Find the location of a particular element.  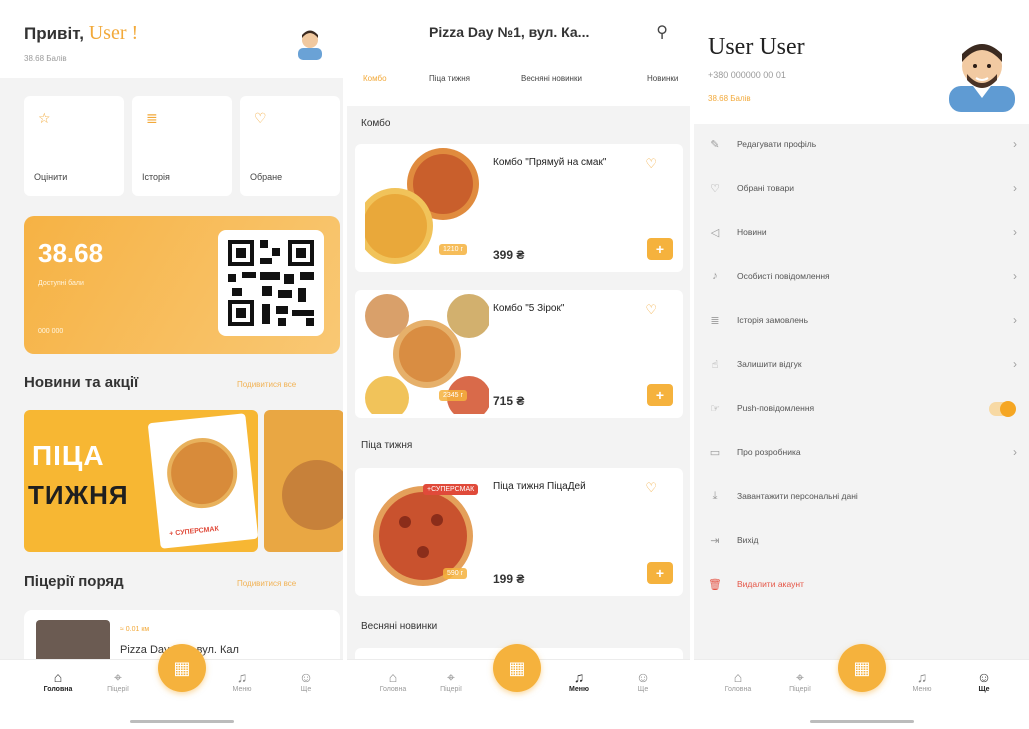

bonus-card: 38.68 Доступні бали 000 000 is located at coordinates (182, 285).